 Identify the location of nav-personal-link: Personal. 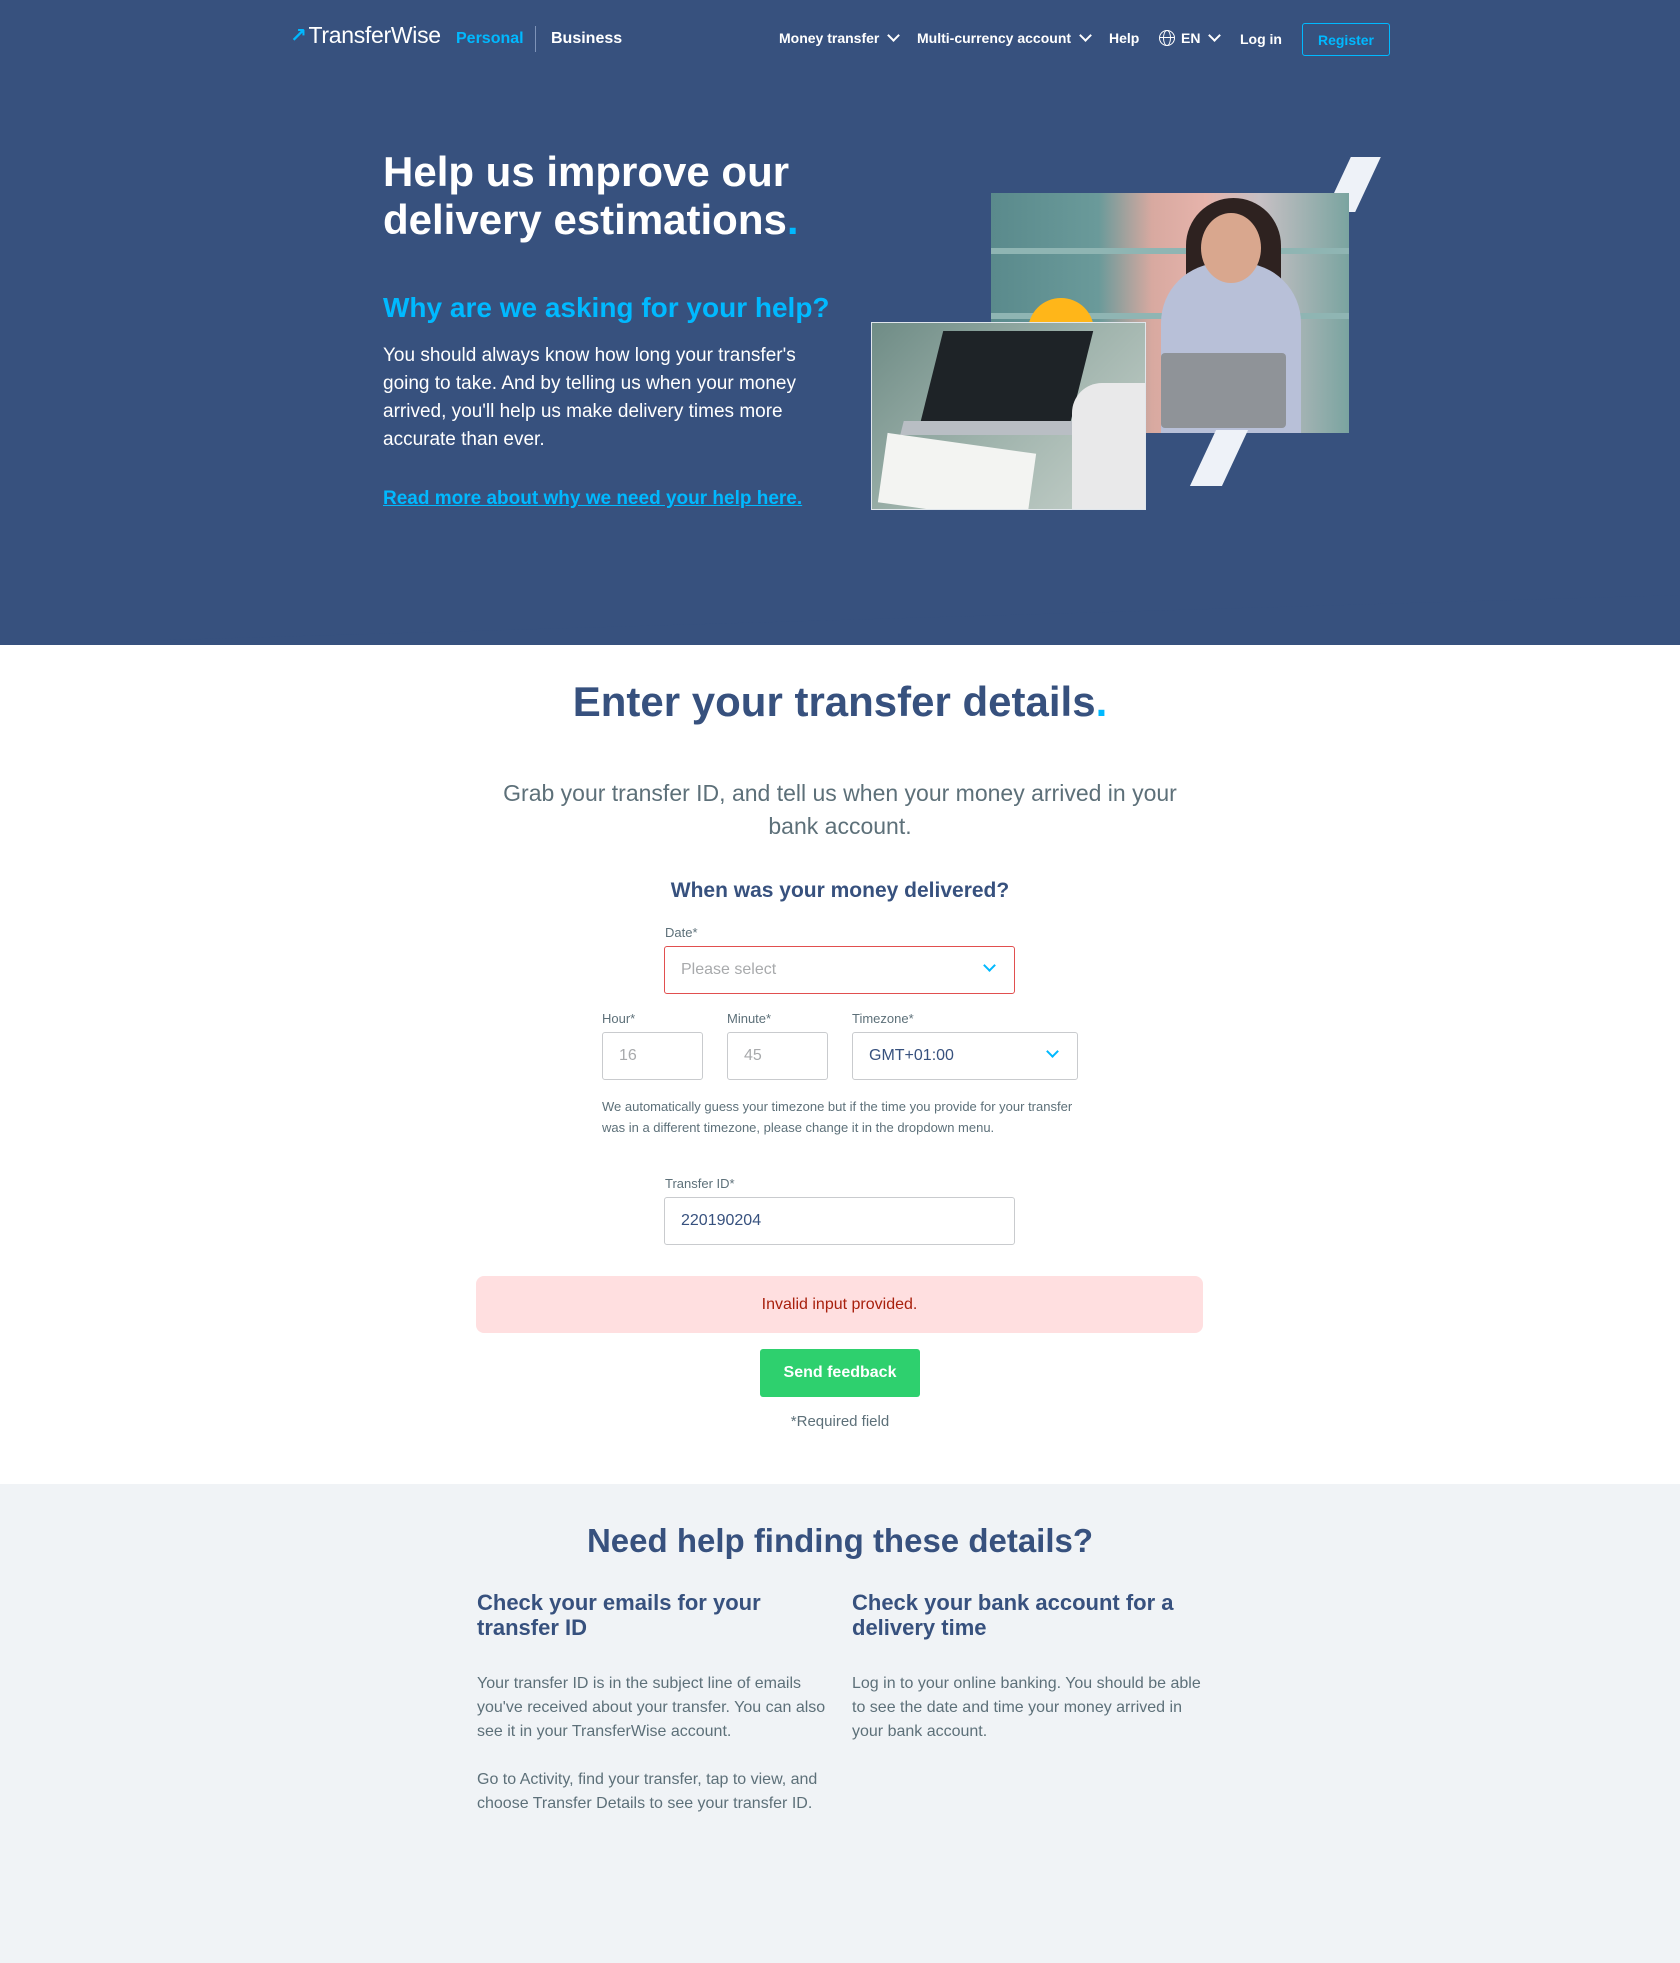
(490, 39).